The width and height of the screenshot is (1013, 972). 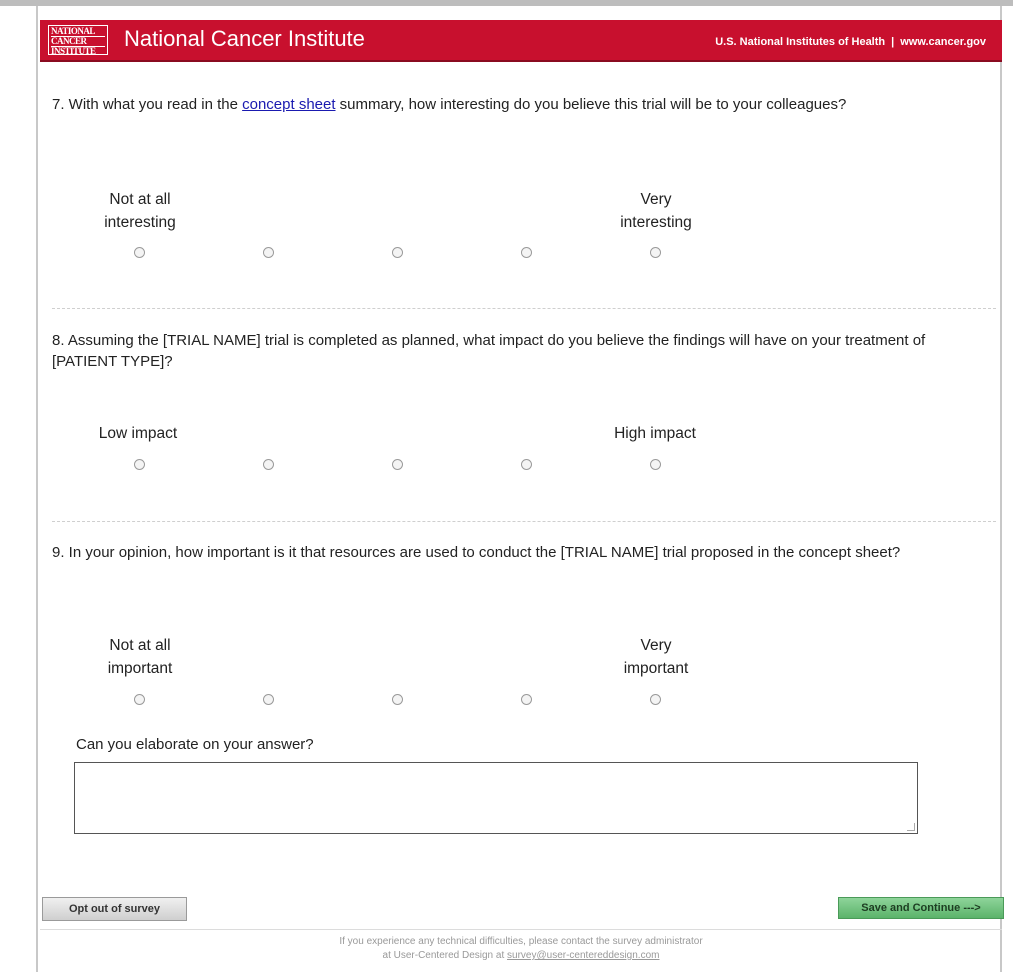 I want to click on q7-low-label: Not at all interesting, so click(x=140, y=211).